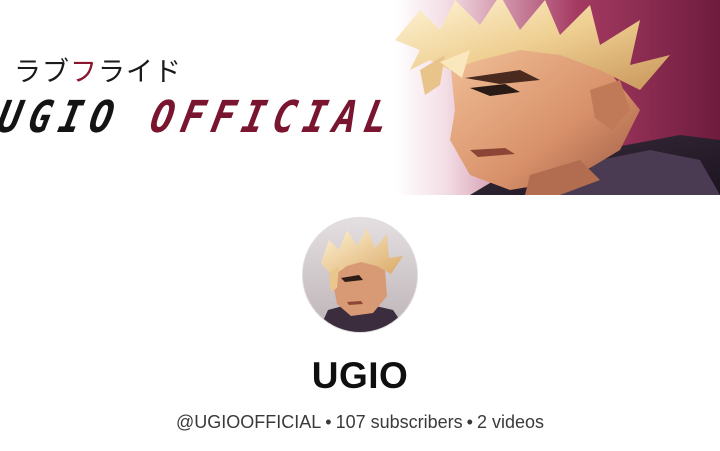 The width and height of the screenshot is (720, 451). I want to click on channel-handle: @UGIOOFFICIAL, so click(248, 422).